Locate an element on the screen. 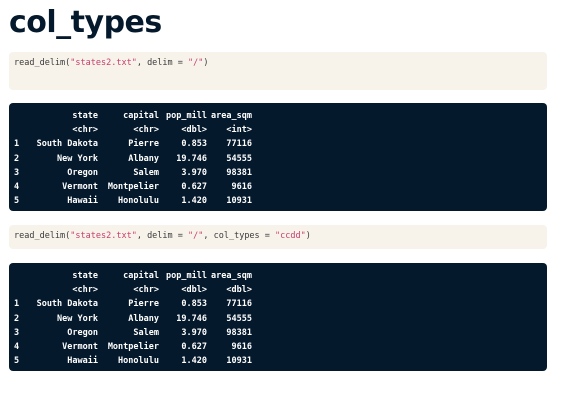 The width and height of the screenshot is (573, 409). table-cell: Hawaii is located at coordinates (82, 361).